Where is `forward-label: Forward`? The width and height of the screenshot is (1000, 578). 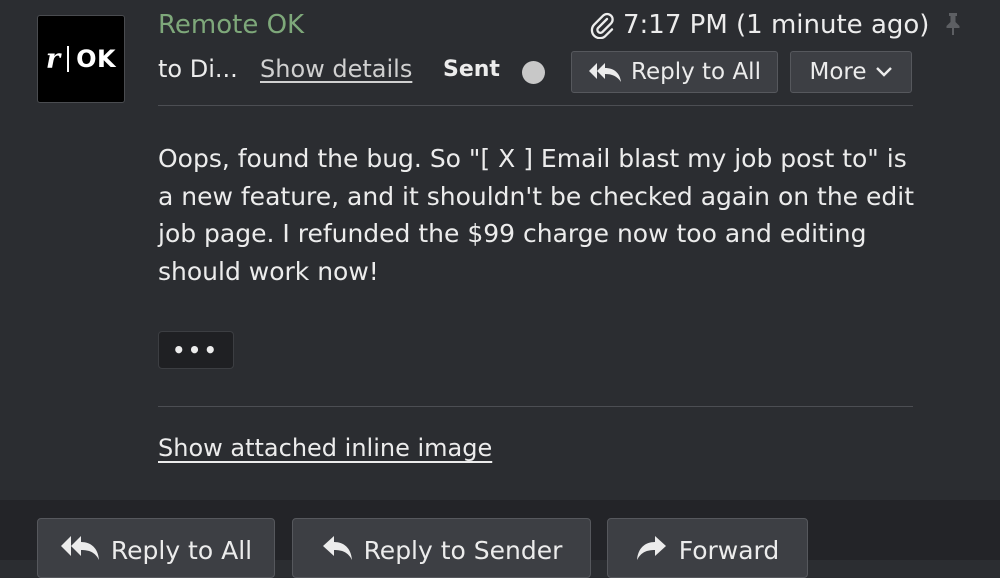 forward-label: Forward is located at coordinates (729, 550).